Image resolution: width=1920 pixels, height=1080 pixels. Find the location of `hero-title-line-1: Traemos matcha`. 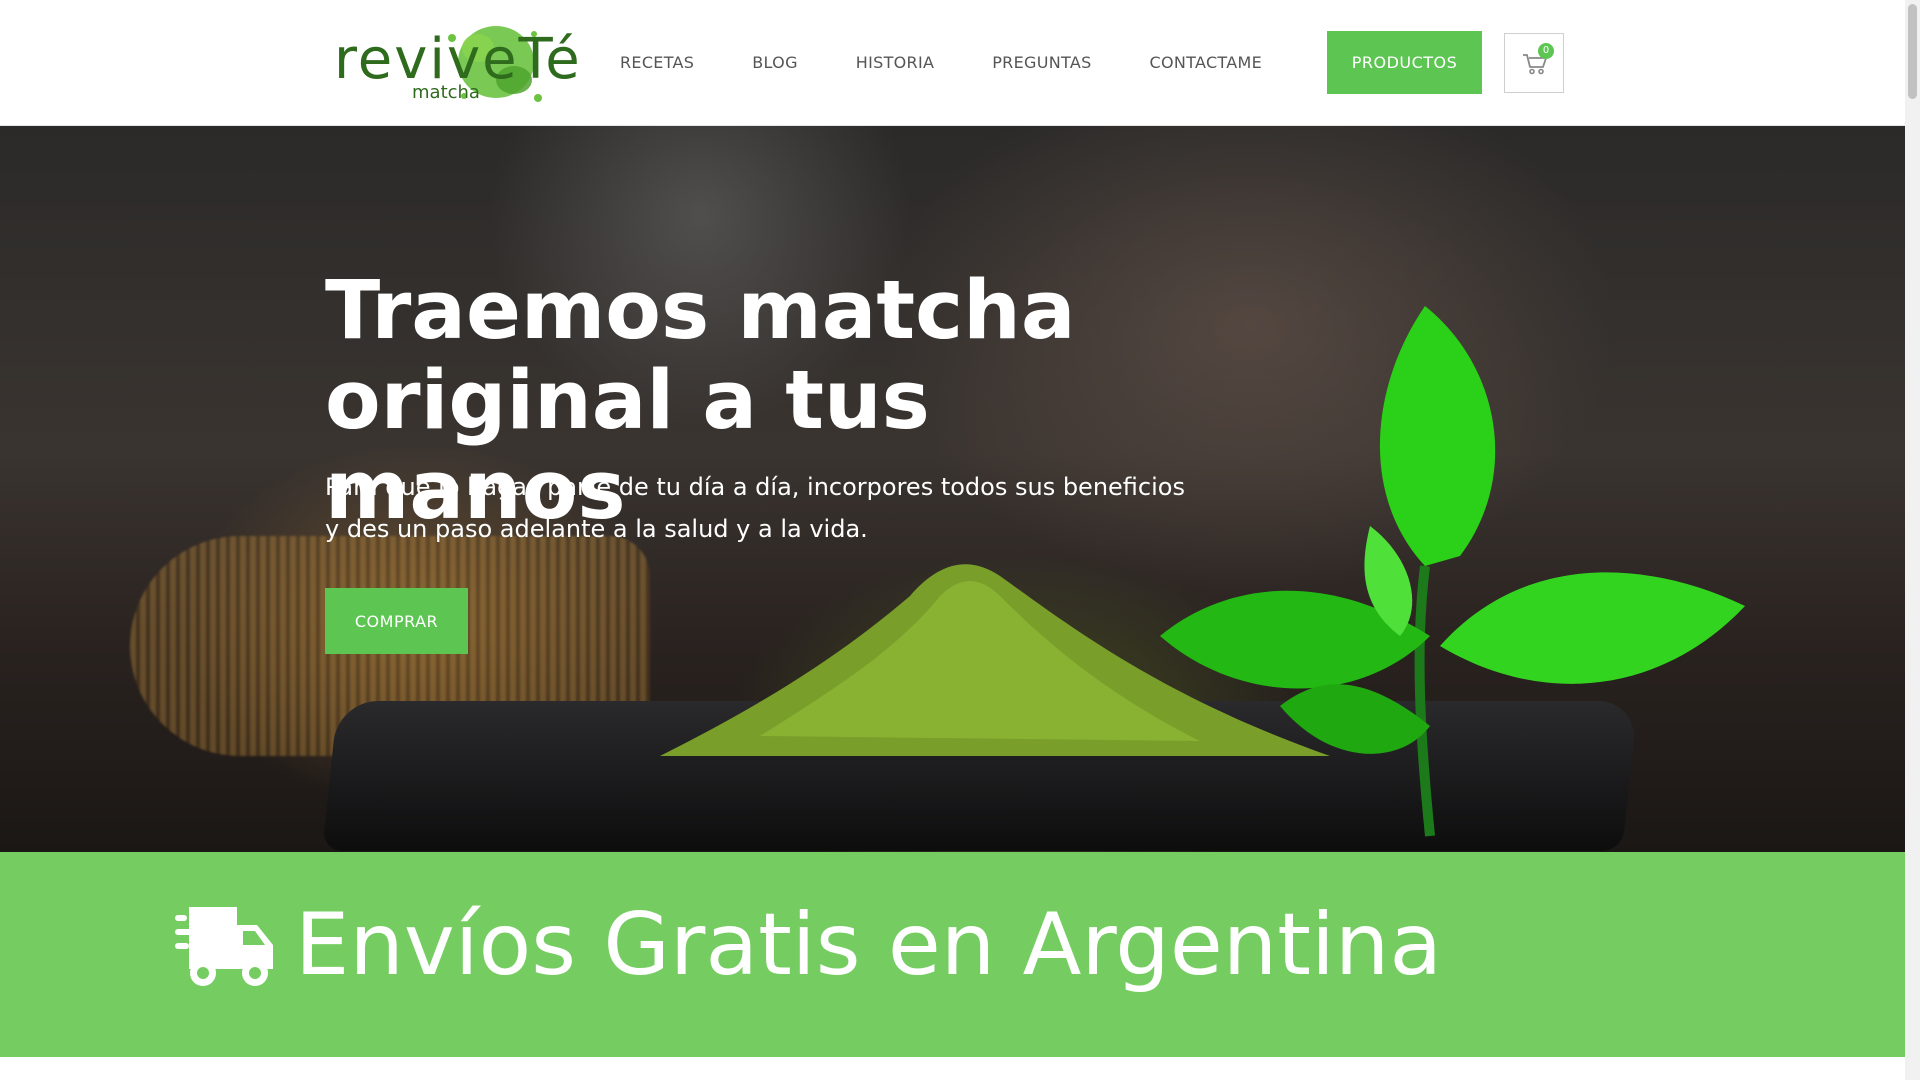

hero-title-line-1: Traemos matcha is located at coordinates (700, 311).